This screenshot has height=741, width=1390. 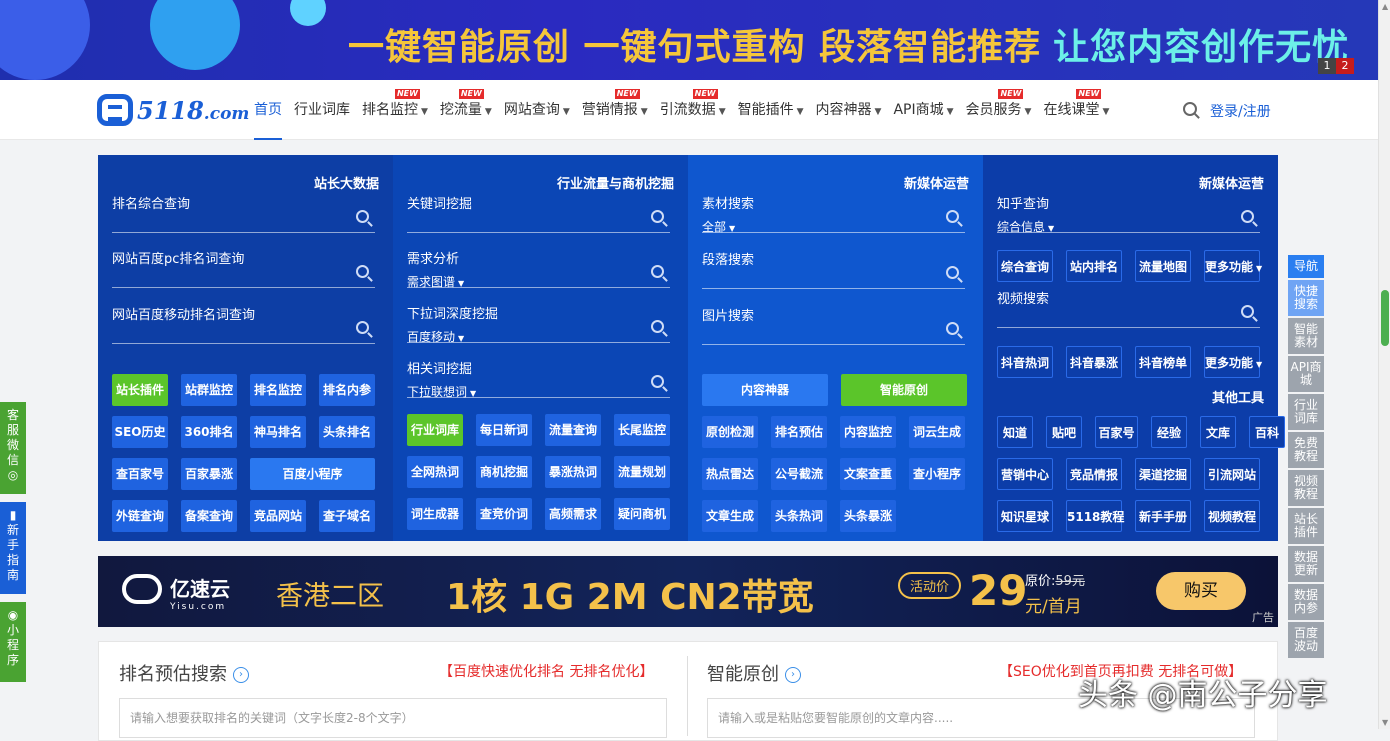 I want to click on search-field: 关键词挖掘, so click(x=538, y=213).